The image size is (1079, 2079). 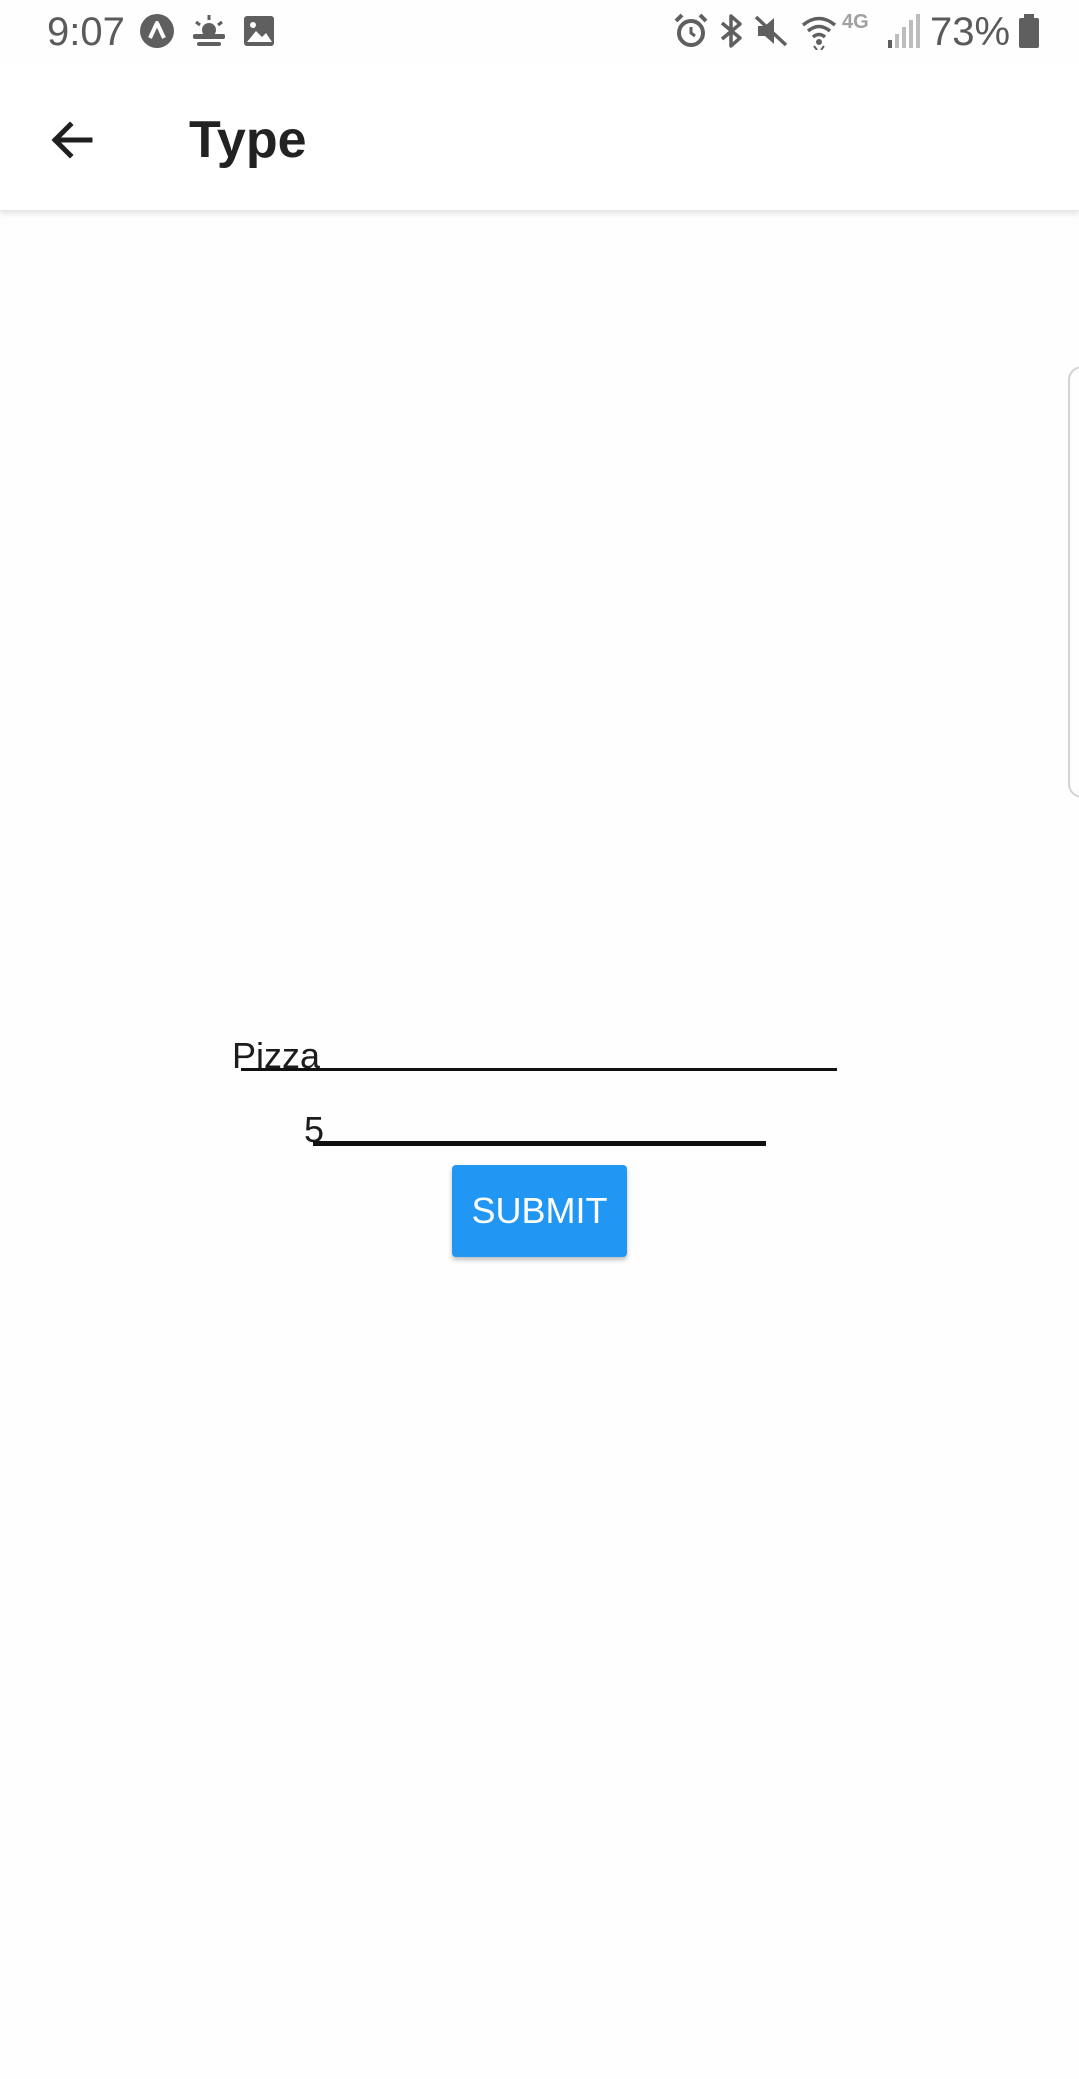 What do you see at coordinates (771, 31) in the screenshot?
I see `mute-icon` at bounding box center [771, 31].